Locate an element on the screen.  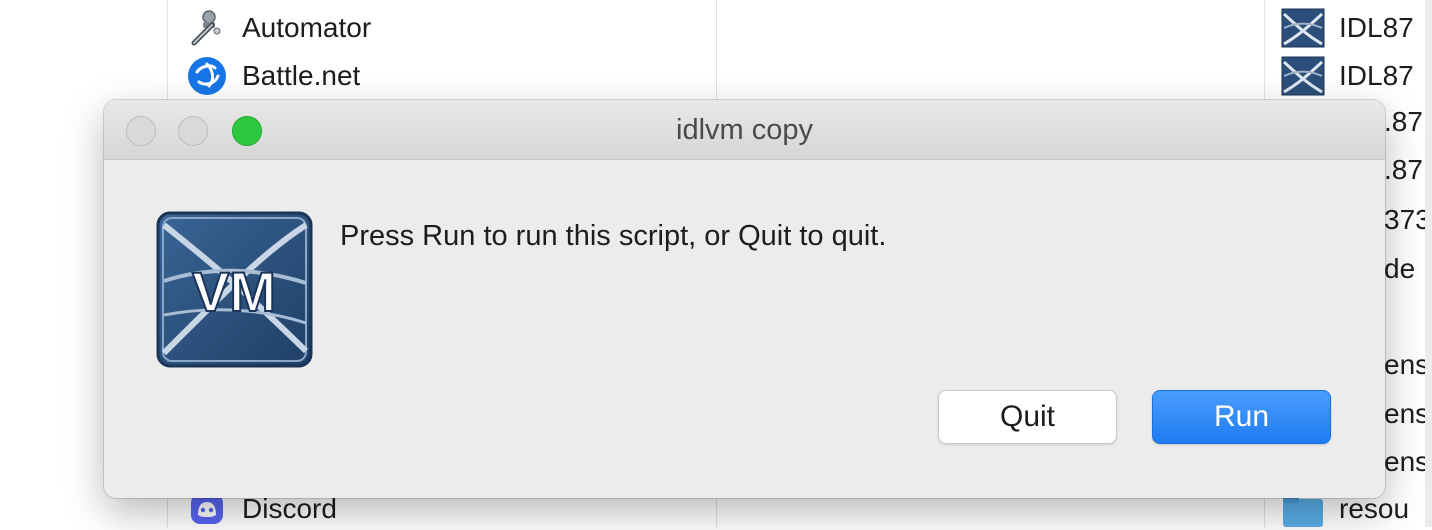
app-item-battlenet: Battle.net is located at coordinates (273, 76).